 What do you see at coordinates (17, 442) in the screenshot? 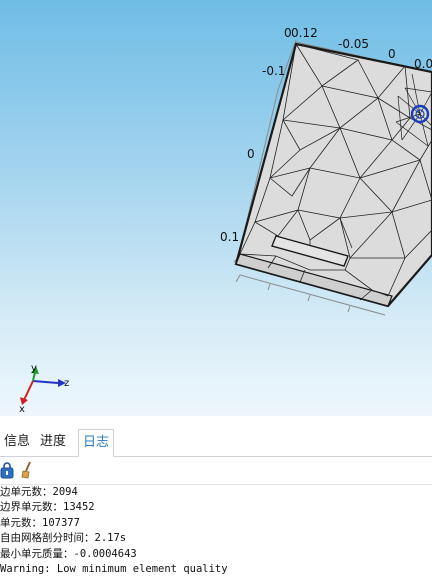
I see `tab-info: 信息` at bounding box center [17, 442].